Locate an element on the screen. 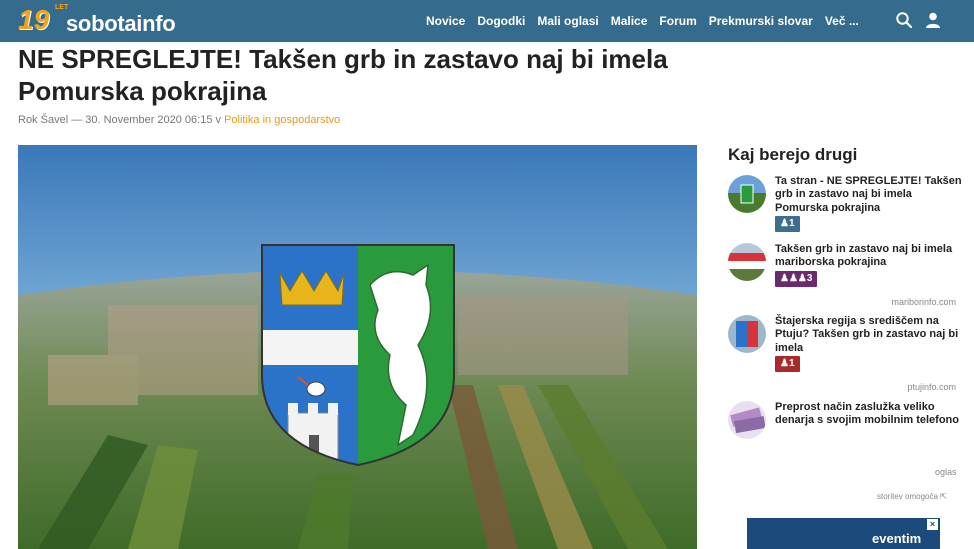 This screenshot has height=549, width=974. site-logo: 19 LET sobotainfo is located at coordinates (113, 22).